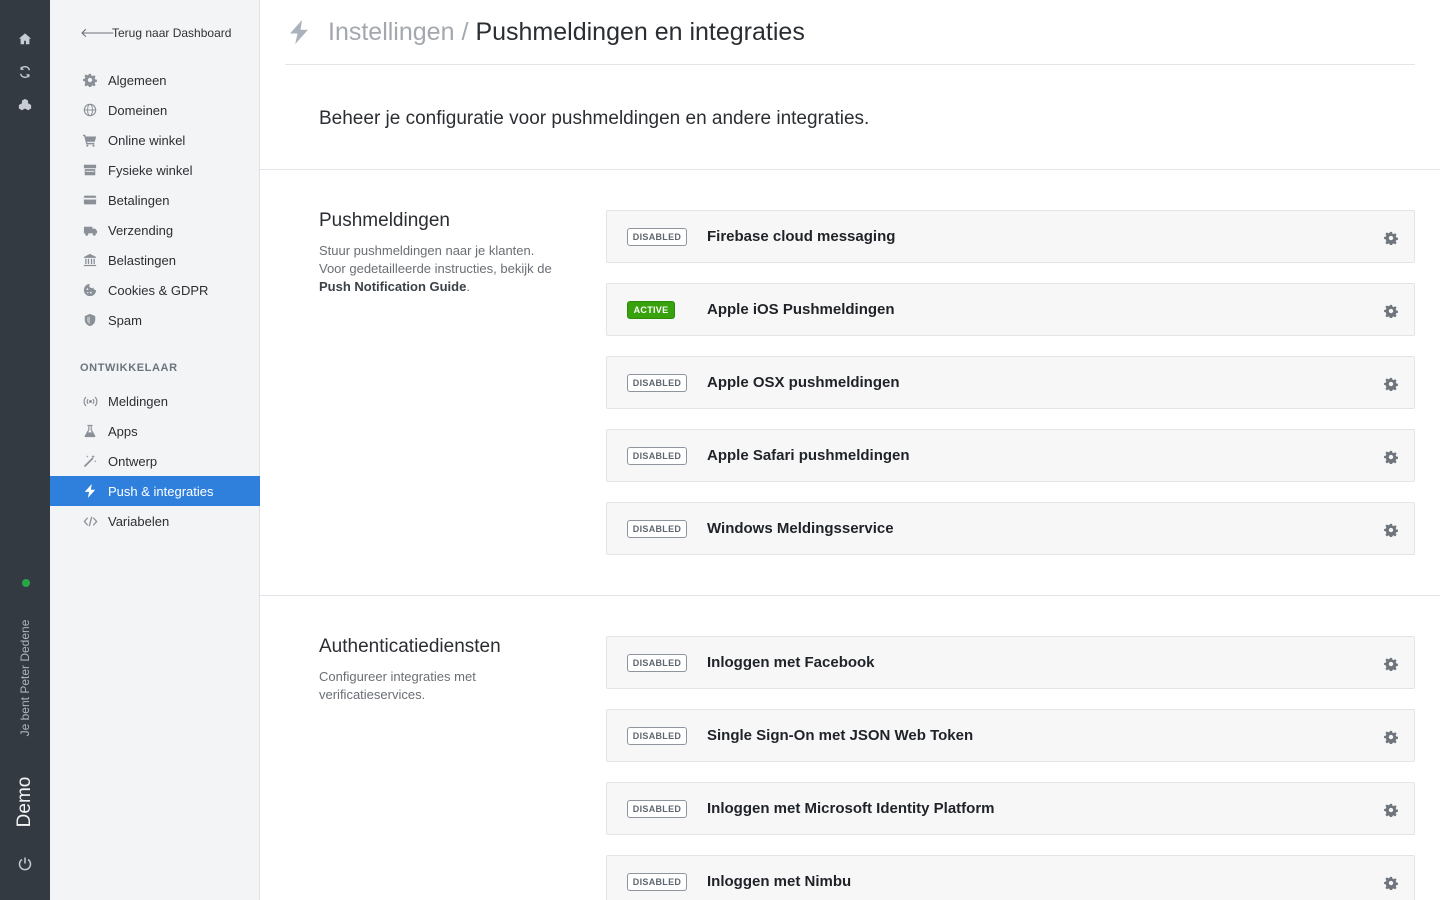 The width and height of the screenshot is (1440, 900). I want to click on refresh-icon, so click(25, 72).